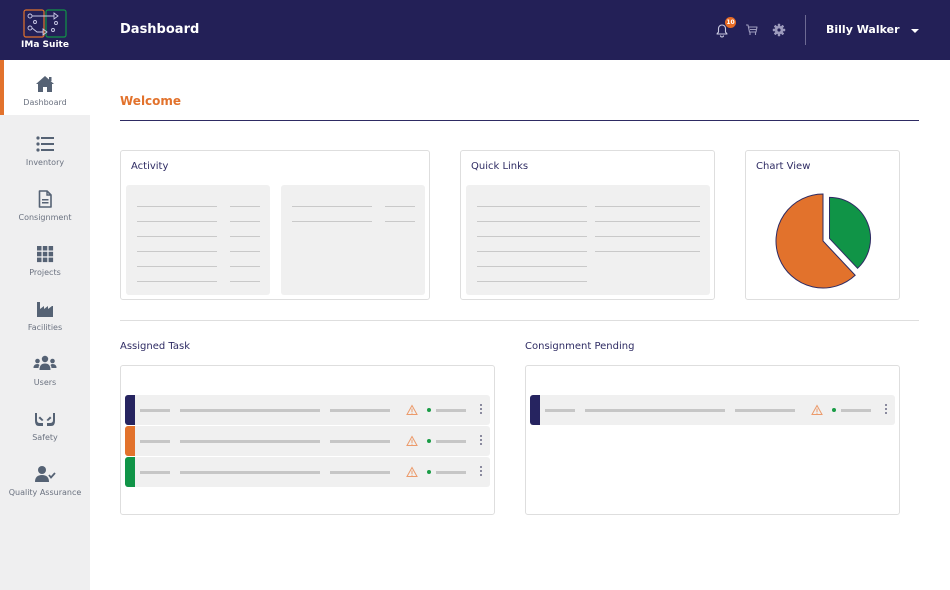 The image size is (950, 590). I want to click on quick-links-title: Quick Links, so click(500, 166).